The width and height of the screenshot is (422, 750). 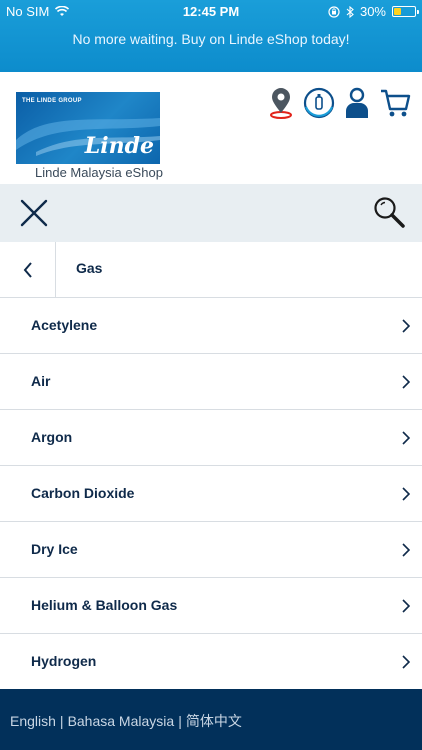 What do you see at coordinates (211, 270) in the screenshot?
I see `category-header: Gas` at bounding box center [211, 270].